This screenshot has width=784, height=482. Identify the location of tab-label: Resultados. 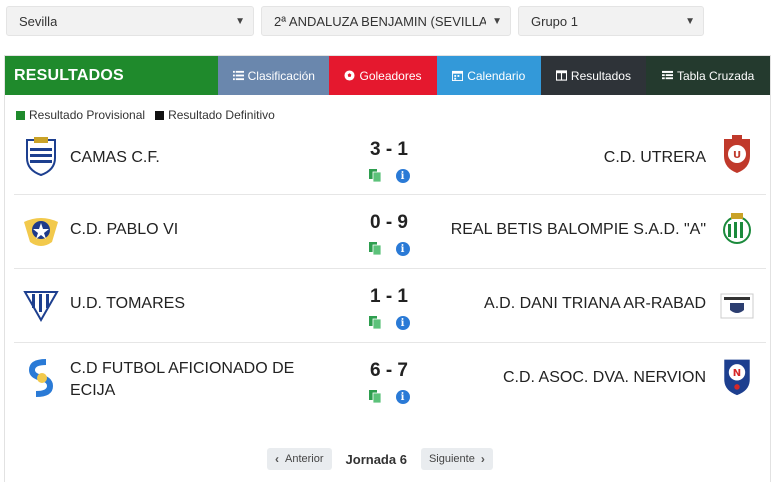
(600, 75).